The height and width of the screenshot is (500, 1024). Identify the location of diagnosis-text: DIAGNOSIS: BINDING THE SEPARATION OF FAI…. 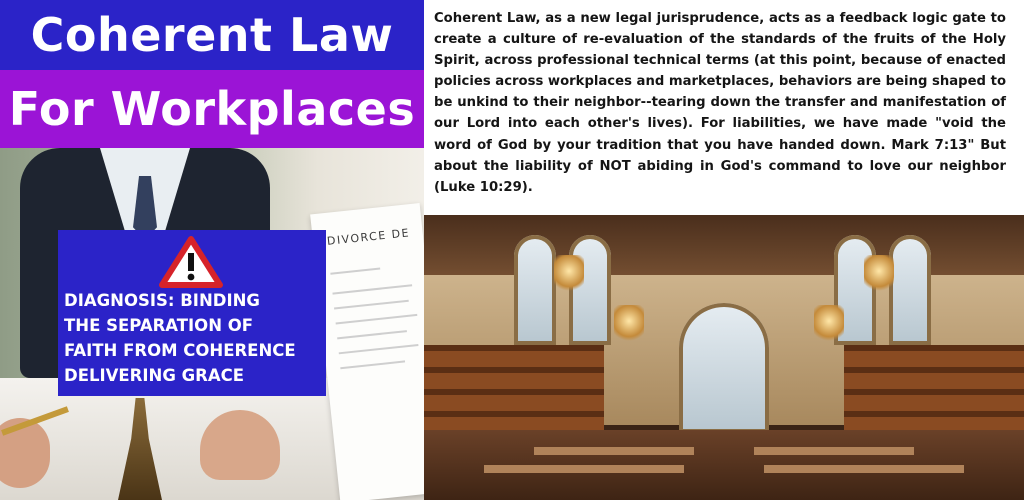
(180, 338).